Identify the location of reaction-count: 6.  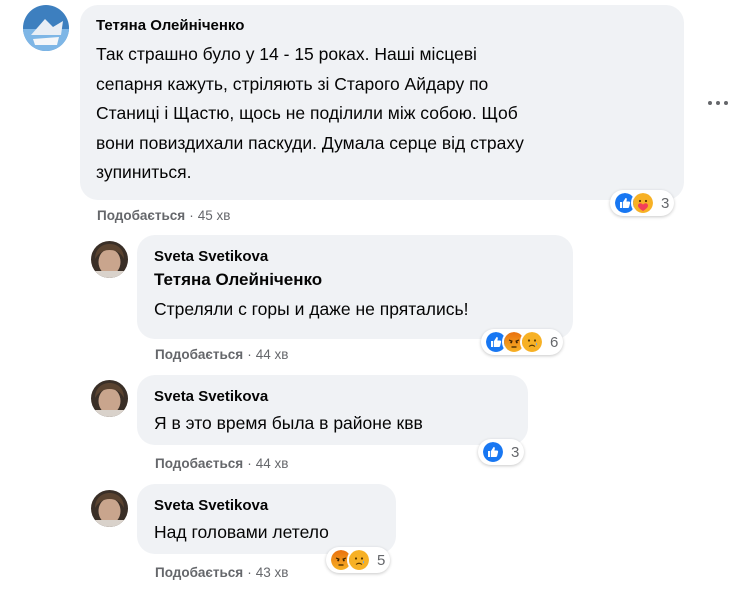
(554, 342).